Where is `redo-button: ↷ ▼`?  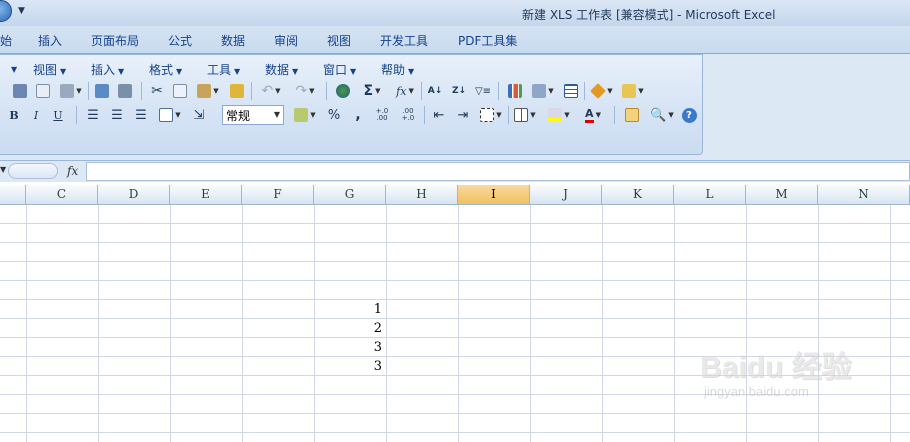 redo-button: ↷ ▼ is located at coordinates (305, 91).